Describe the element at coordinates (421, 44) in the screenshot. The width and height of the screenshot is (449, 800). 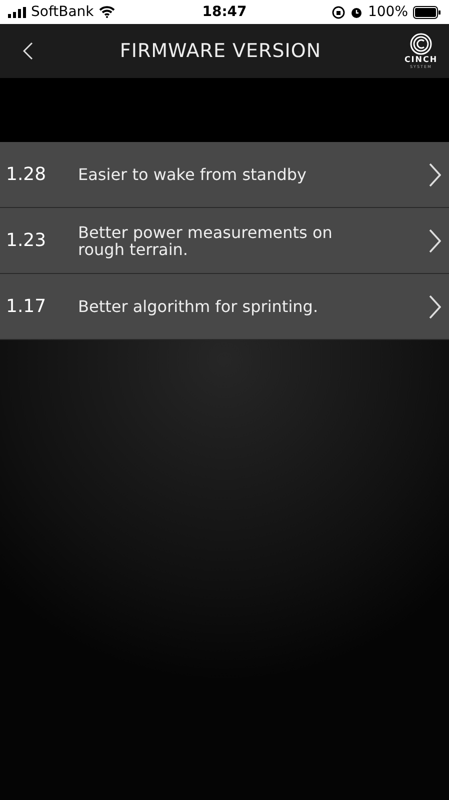
I see `logo-icon` at that location.